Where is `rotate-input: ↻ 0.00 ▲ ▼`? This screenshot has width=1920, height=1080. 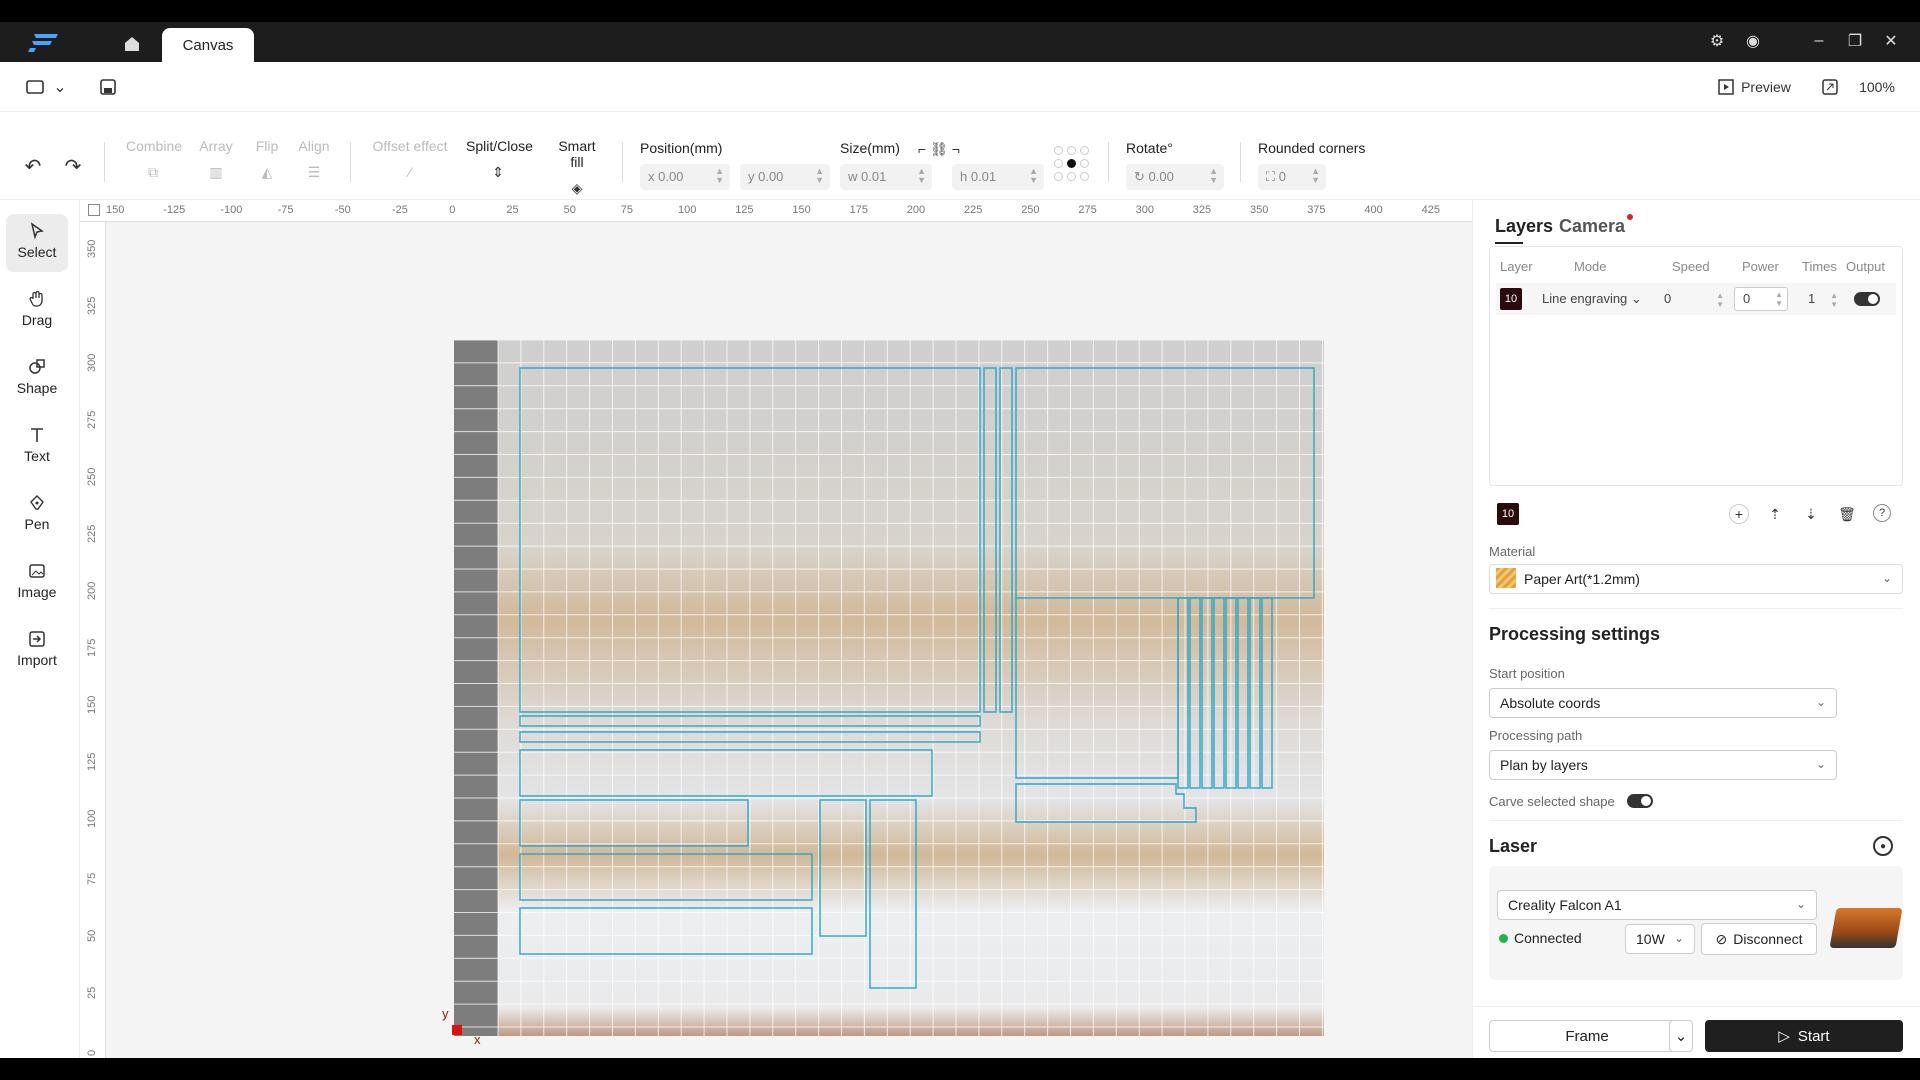 rotate-input: ↻ 0.00 ▲ ▼ is located at coordinates (1175, 177).